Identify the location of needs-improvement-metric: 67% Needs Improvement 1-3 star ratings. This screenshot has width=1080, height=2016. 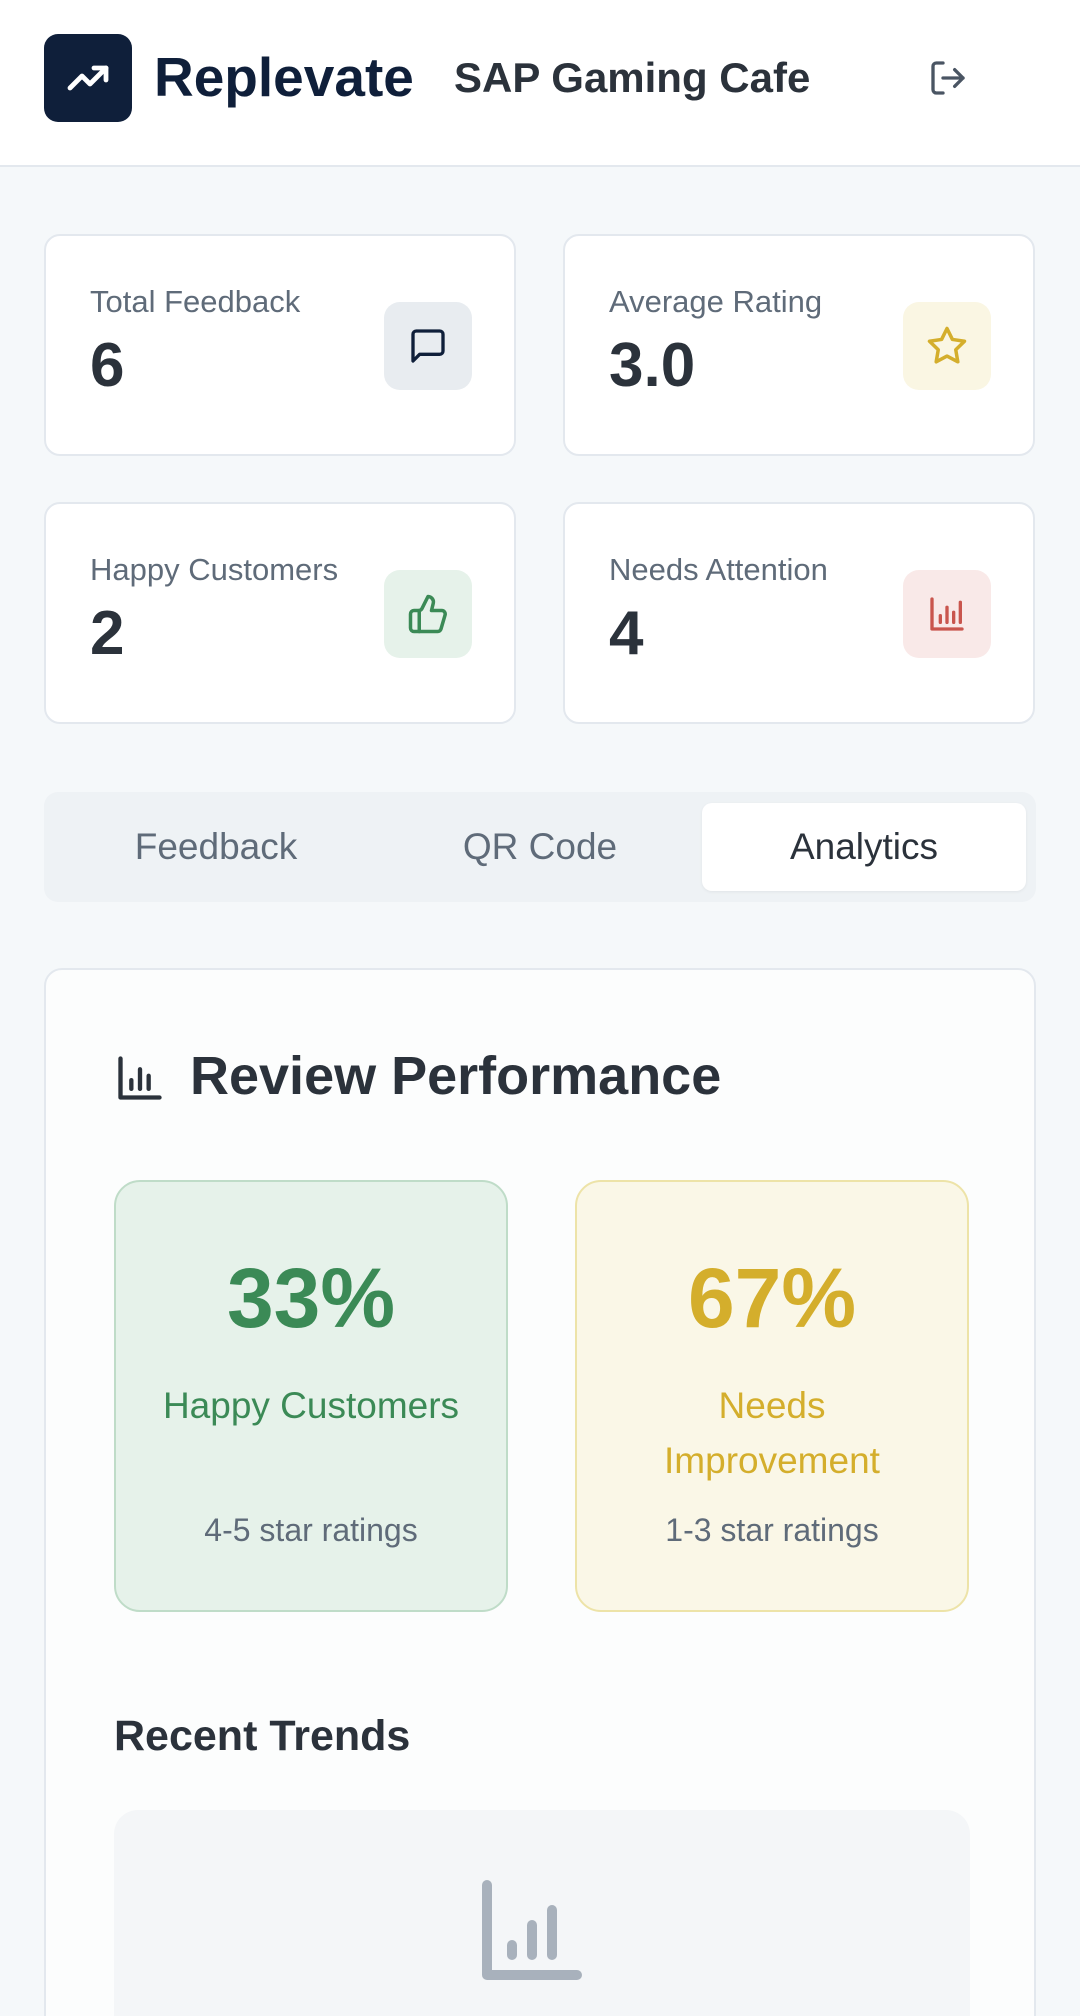
(772, 1396).